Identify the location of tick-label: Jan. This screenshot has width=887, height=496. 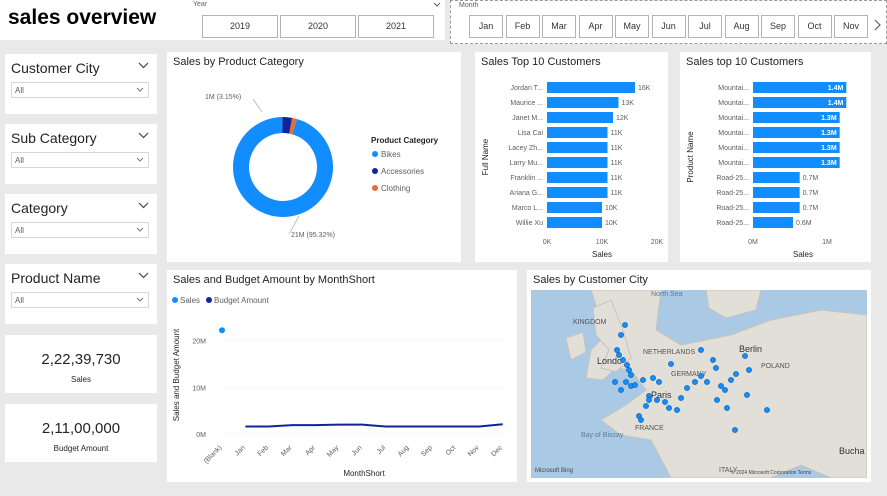
(240, 450).